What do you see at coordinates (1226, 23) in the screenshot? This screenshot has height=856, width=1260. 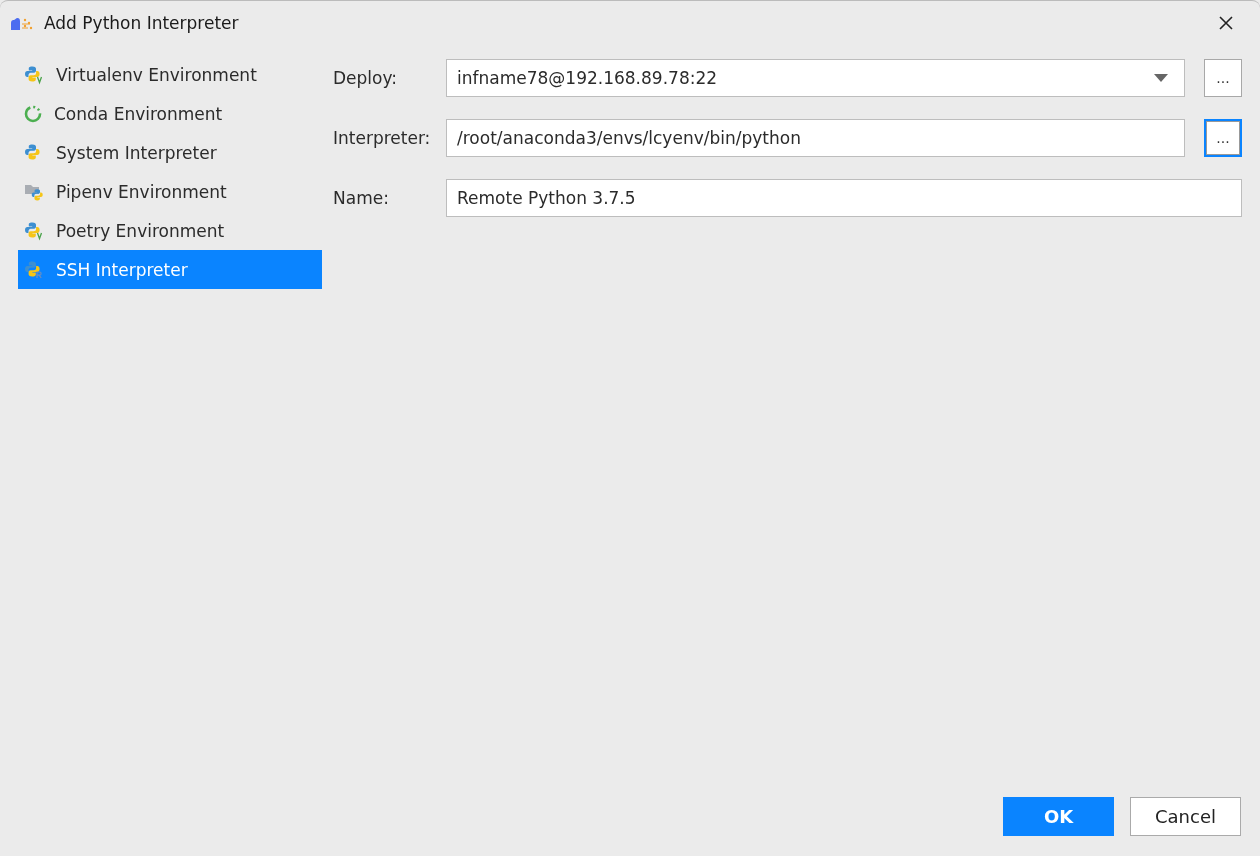 I see `close-icon` at bounding box center [1226, 23].